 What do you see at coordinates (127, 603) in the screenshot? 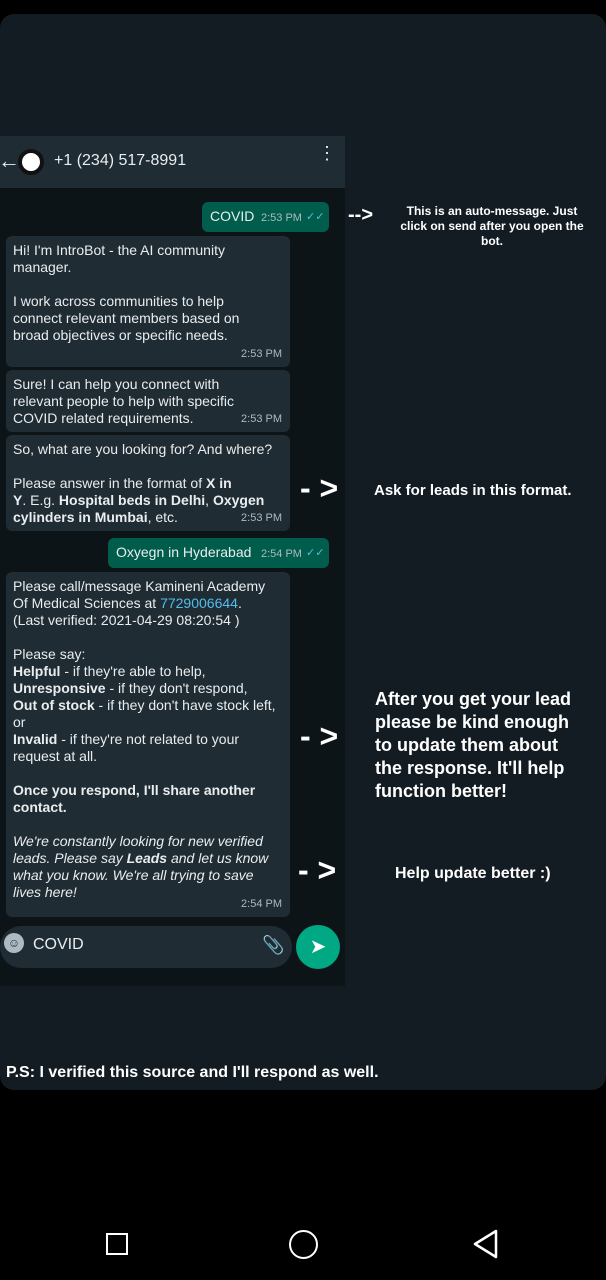
I see `message-line: Of Medical Sciences at 7729006644.` at bounding box center [127, 603].